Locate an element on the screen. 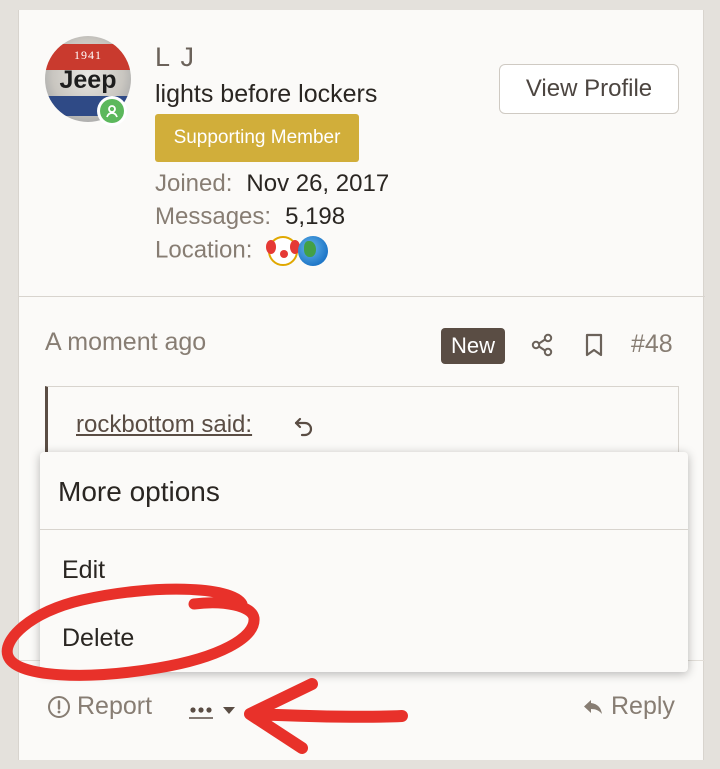 The height and width of the screenshot is (769, 720). username: L J is located at coordinates (175, 57).